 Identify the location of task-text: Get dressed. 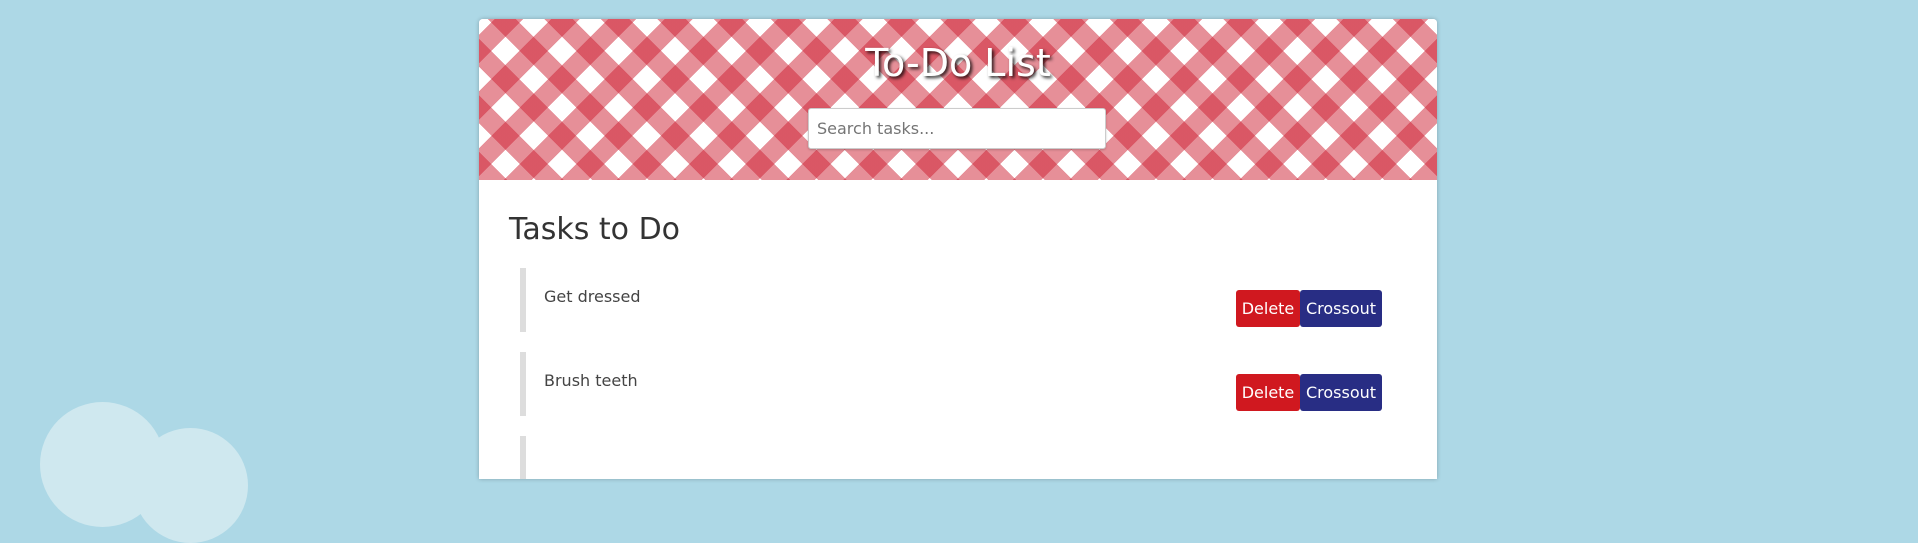
(592, 296).